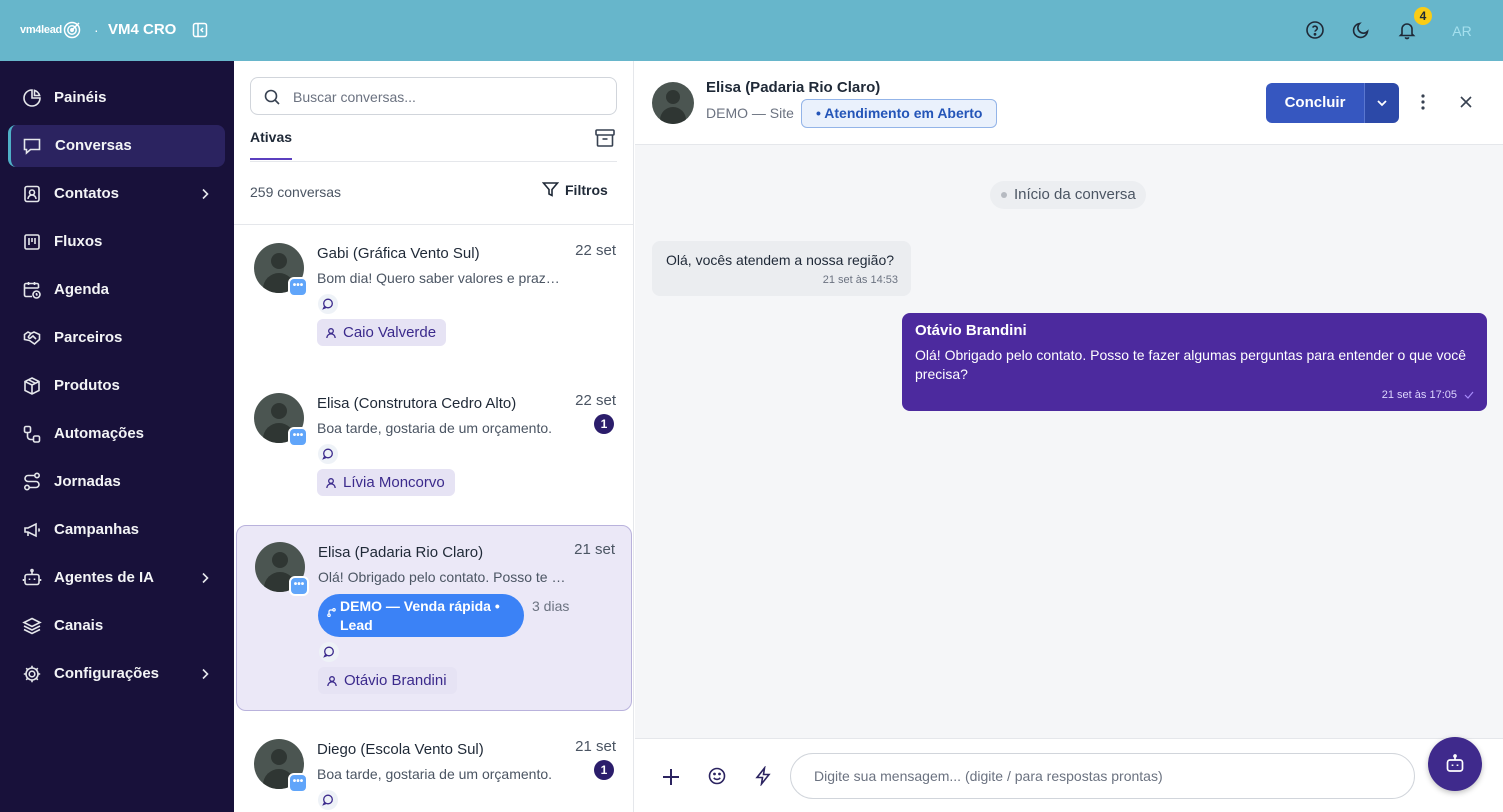  I want to click on workflow-icon, so click(32, 434).